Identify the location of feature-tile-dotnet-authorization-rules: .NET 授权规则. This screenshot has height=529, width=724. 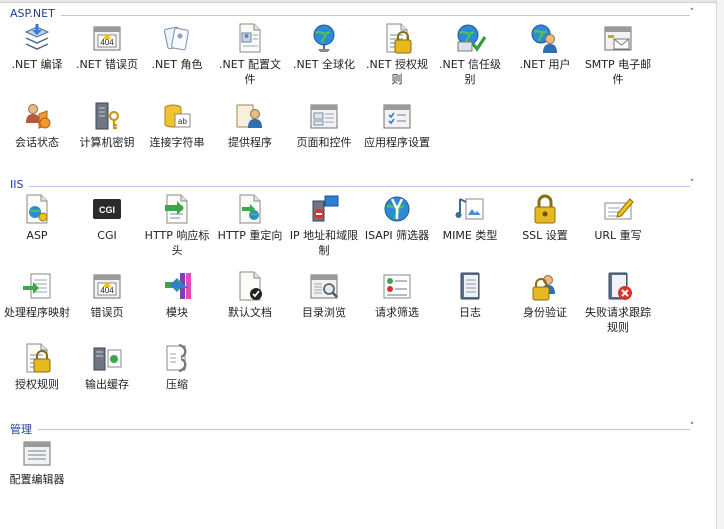
(397, 58).